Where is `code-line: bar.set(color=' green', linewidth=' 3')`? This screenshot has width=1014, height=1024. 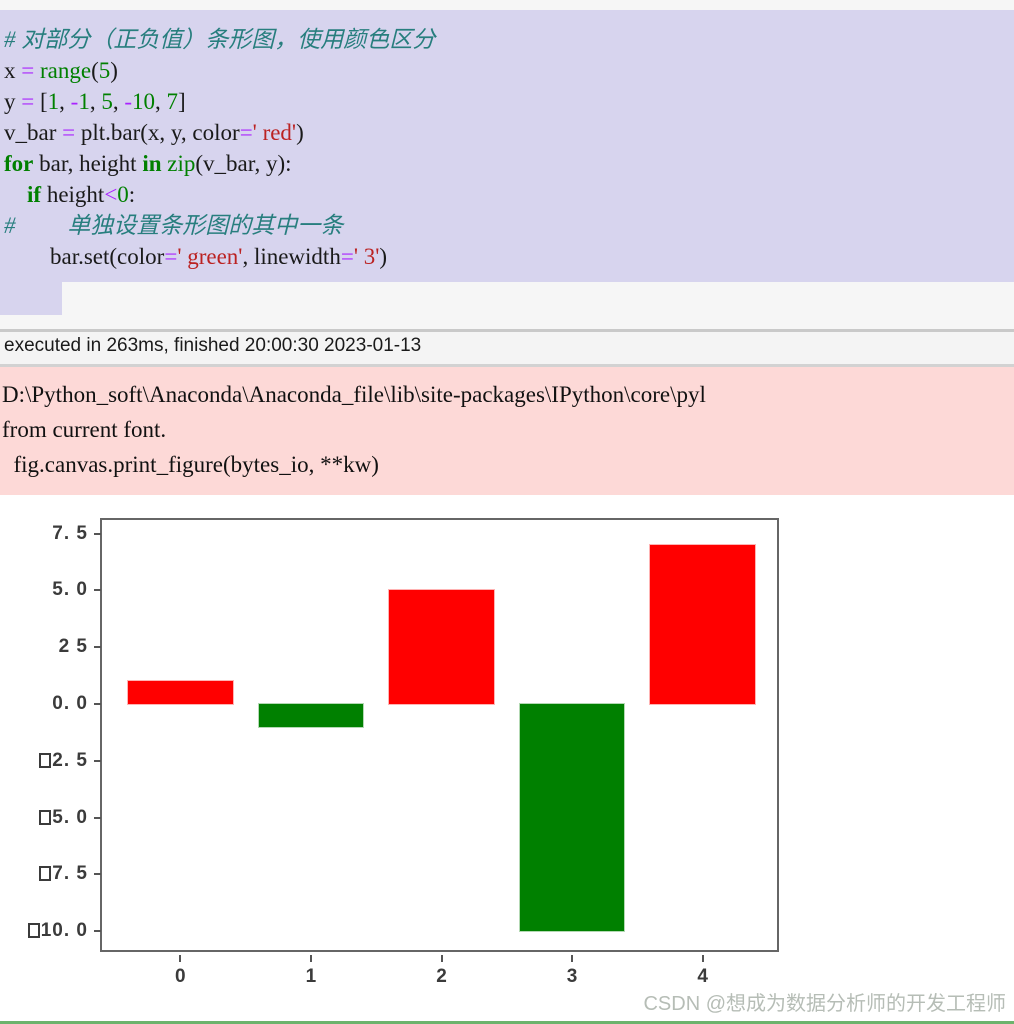
code-line: bar.set(color=' green', linewidth=' 3') is located at coordinates (219, 256).